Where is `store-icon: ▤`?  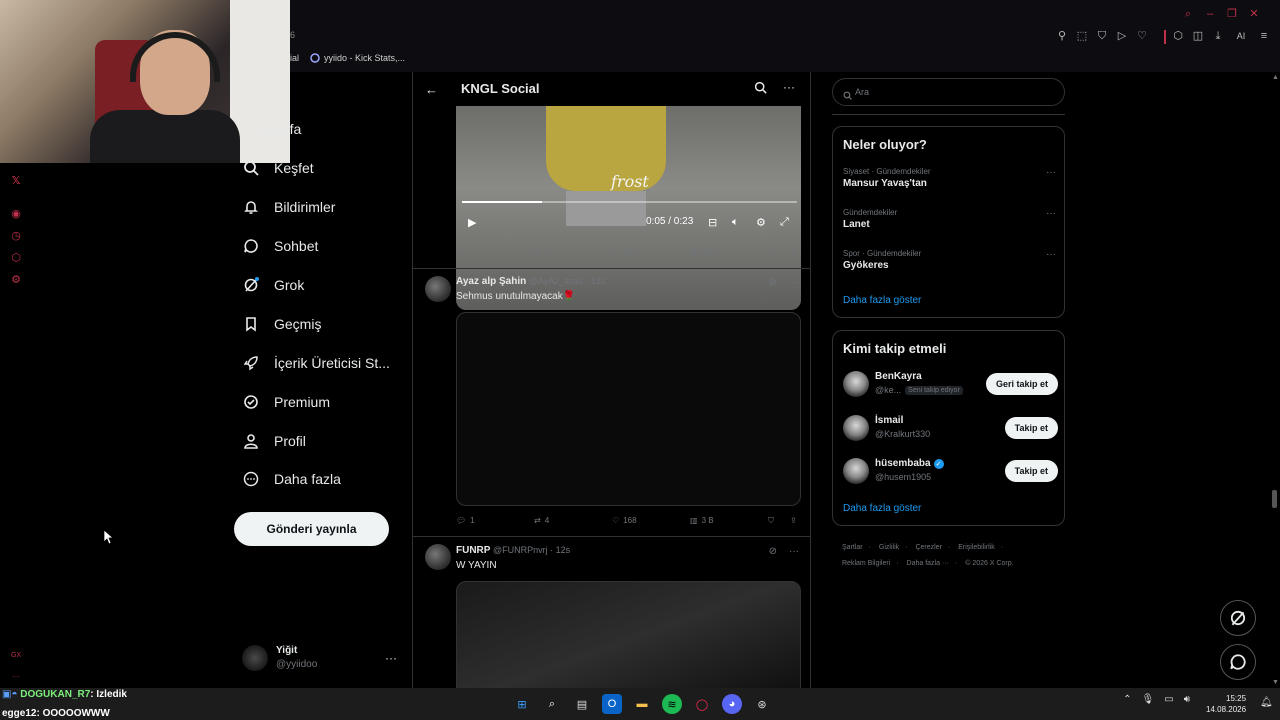
store-icon: ▤ is located at coordinates (582, 704).